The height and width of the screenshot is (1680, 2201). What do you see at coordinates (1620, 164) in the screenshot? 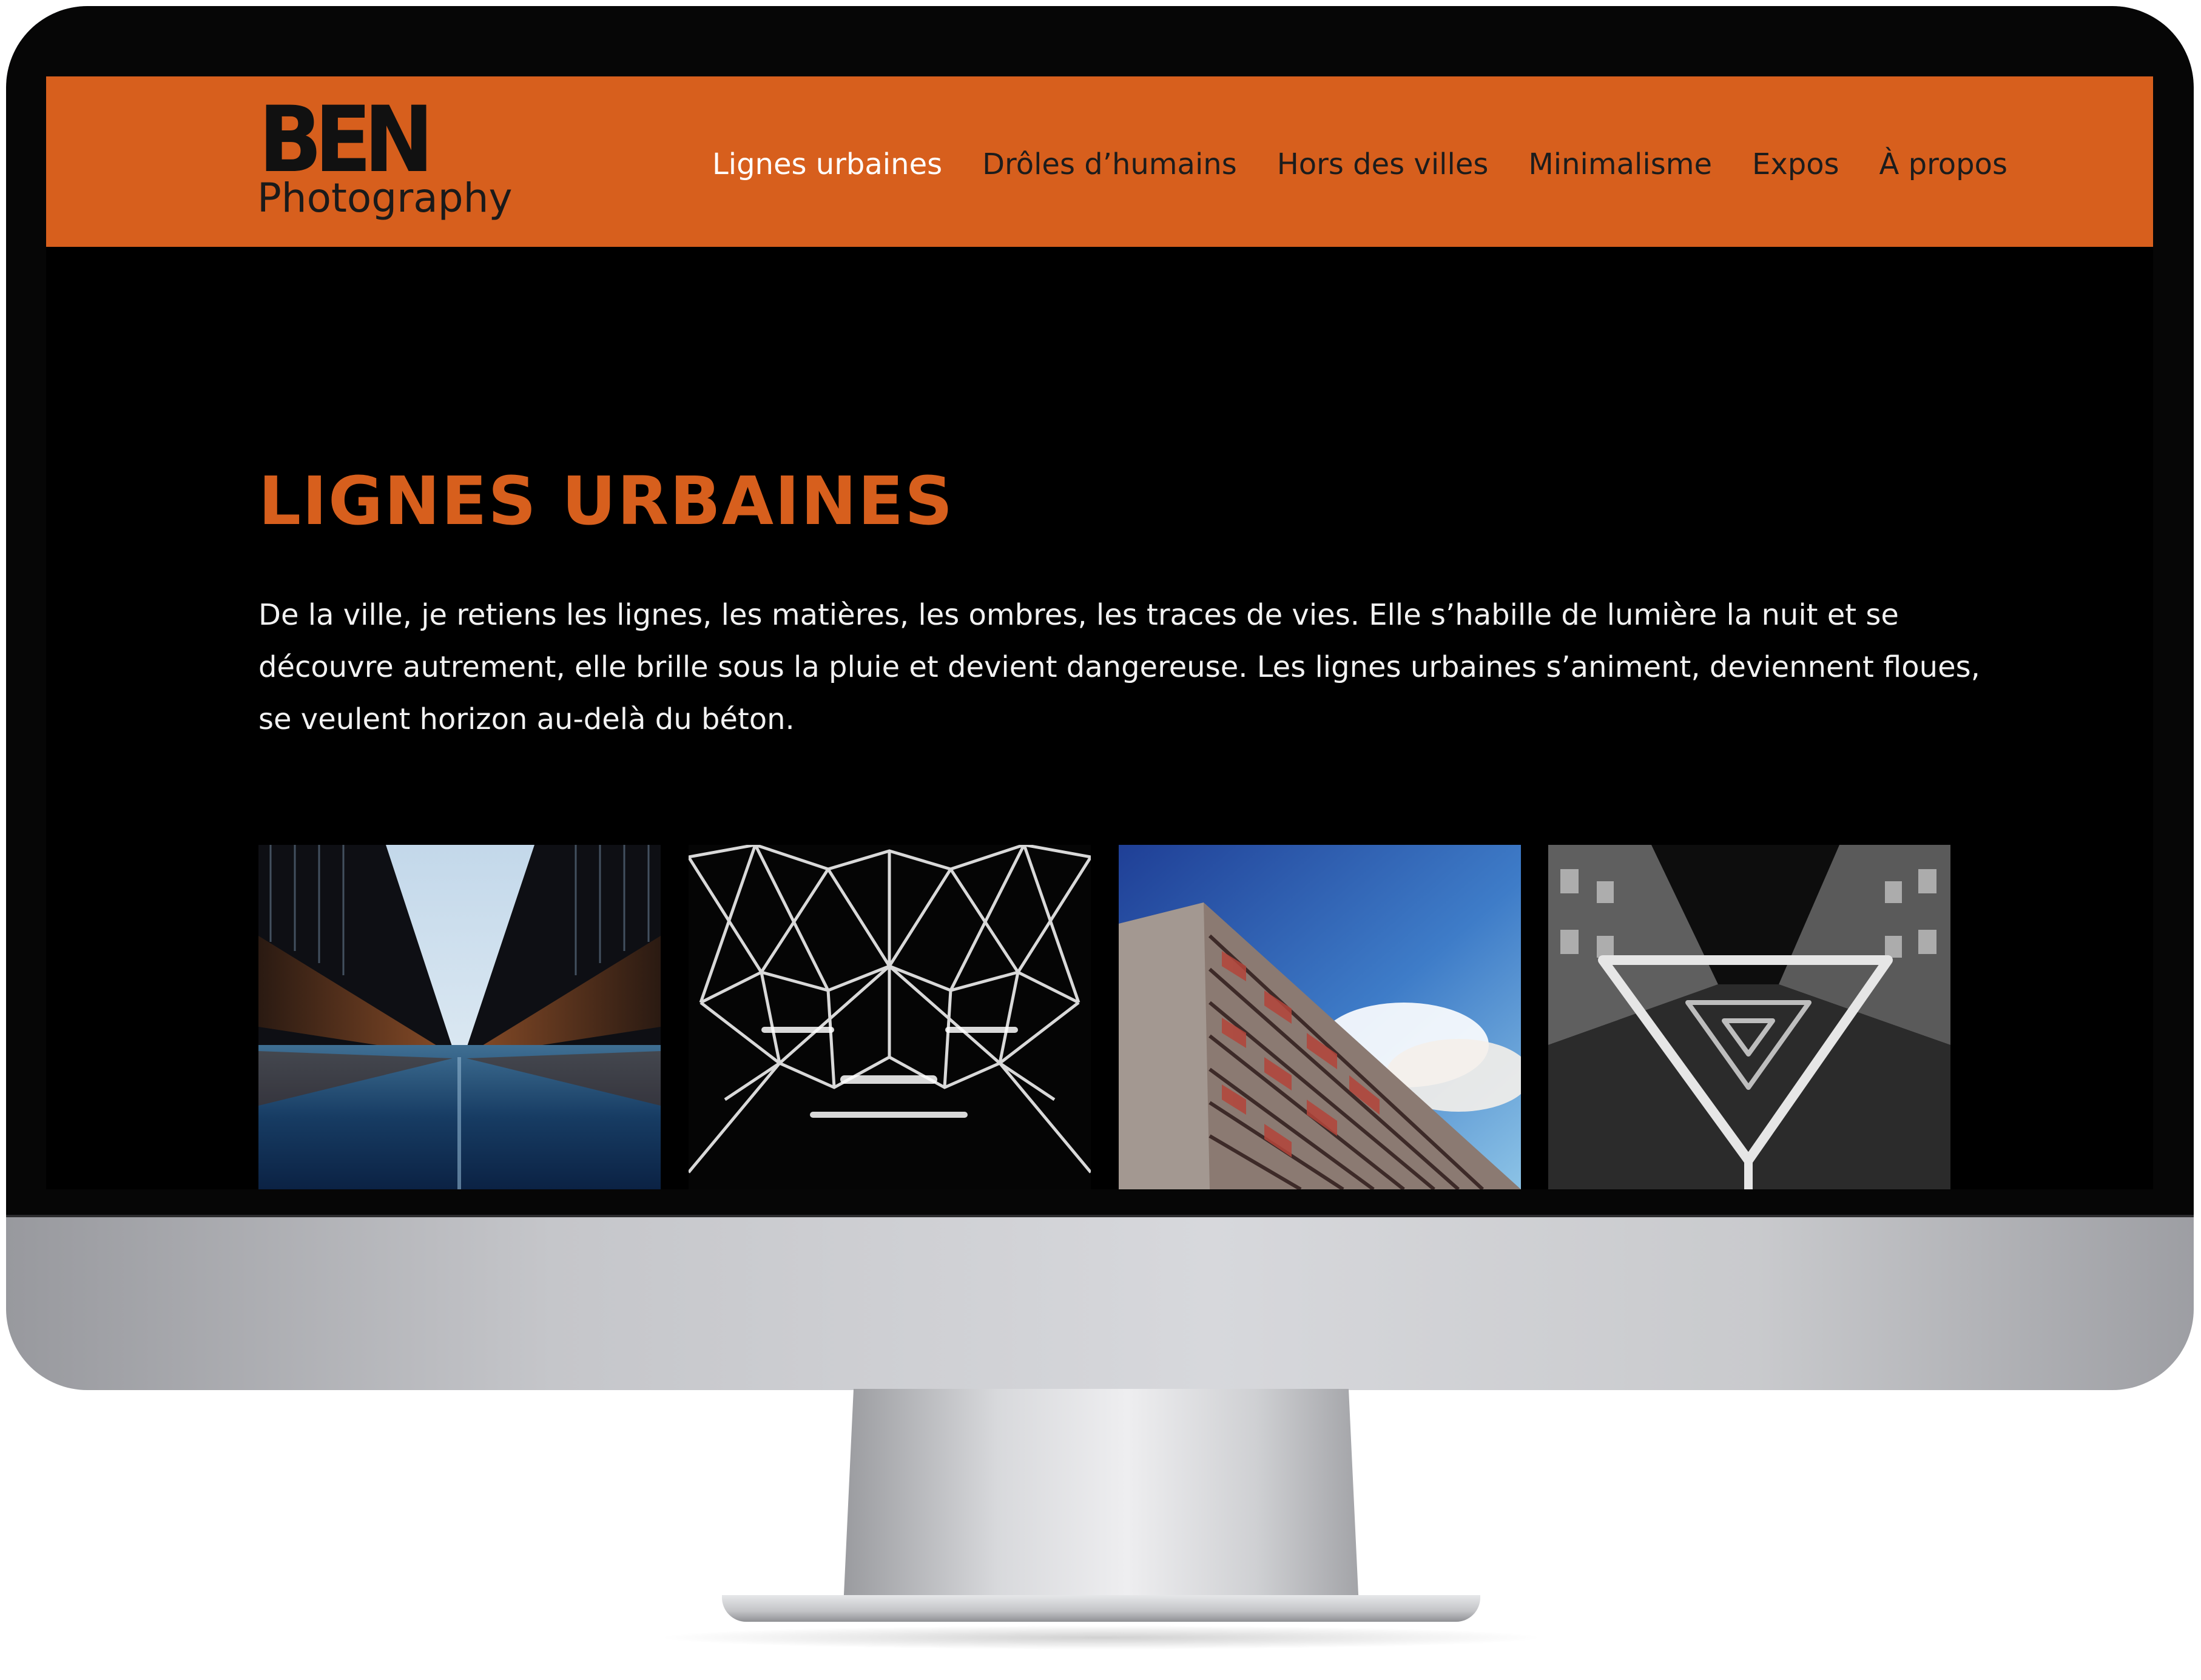
I see `nav-item-minimalisme: Minimalisme` at bounding box center [1620, 164].